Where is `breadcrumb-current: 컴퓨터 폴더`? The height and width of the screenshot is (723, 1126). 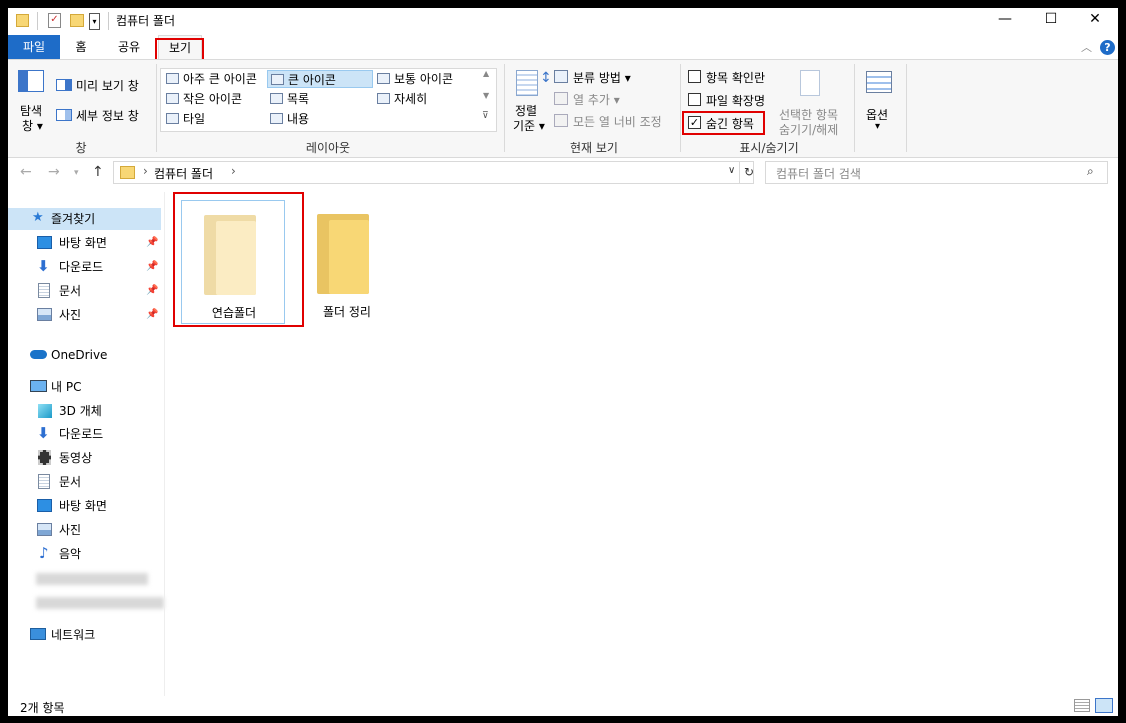 breadcrumb-current: 컴퓨터 폴더 is located at coordinates (183, 173).